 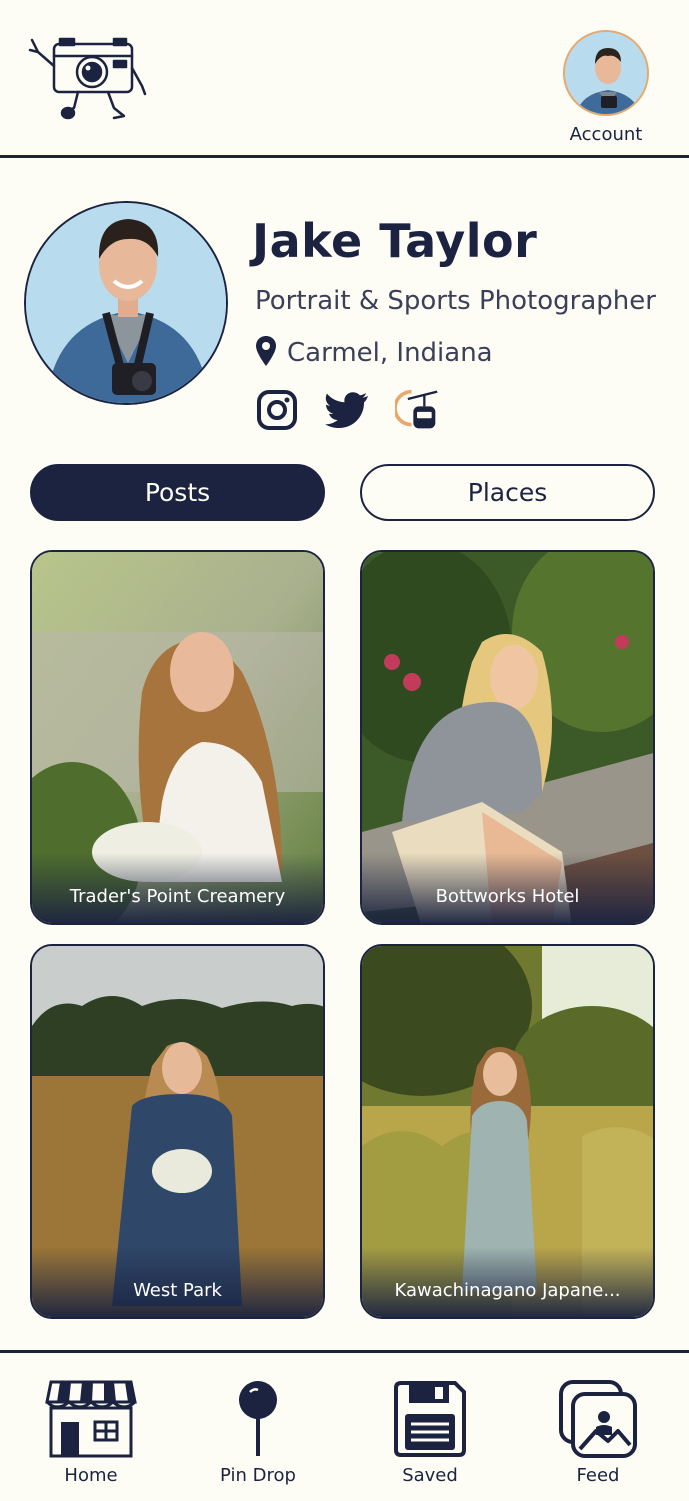 What do you see at coordinates (430, 1475) in the screenshot?
I see `nav-saved-label: Saved` at bounding box center [430, 1475].